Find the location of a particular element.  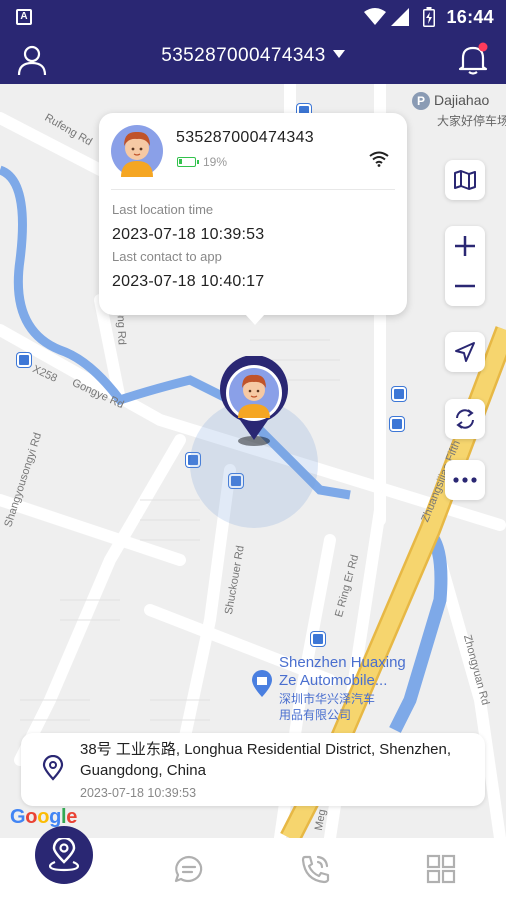

more-icon is located at coordinates (465, 480).